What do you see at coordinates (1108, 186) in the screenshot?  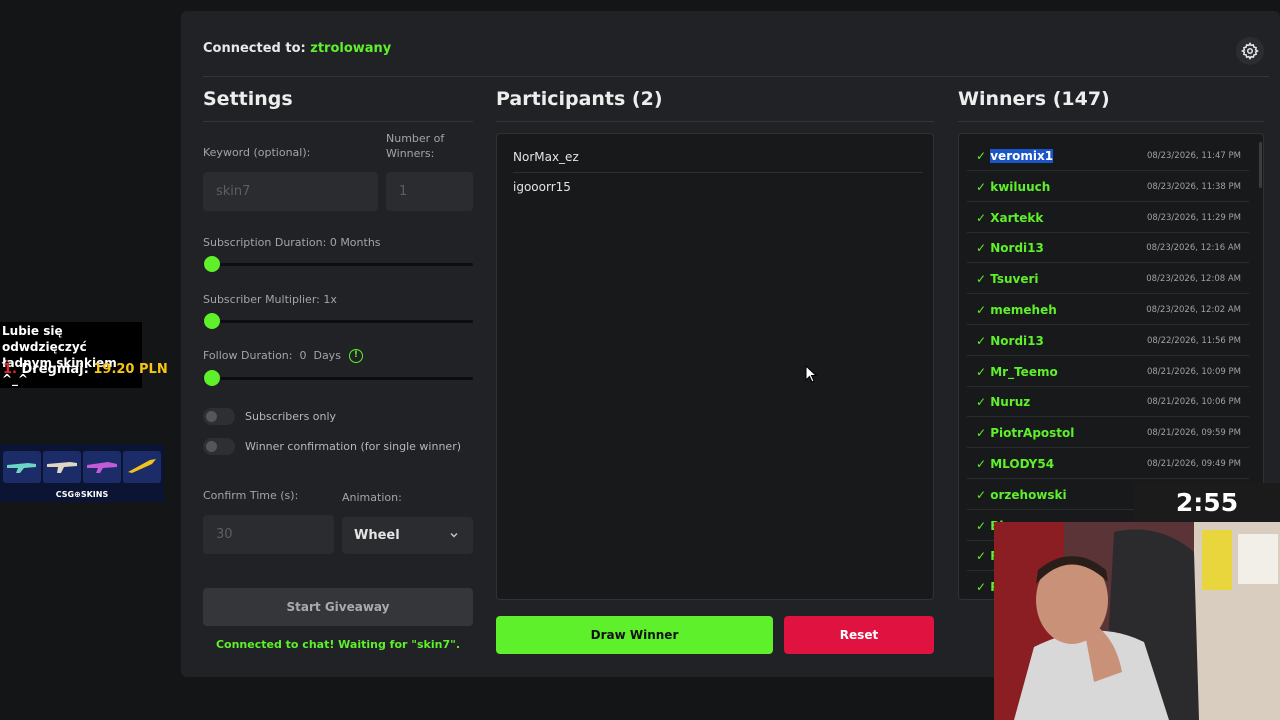 I see `winner-row: ✓ kwiluuch 08/23/2026, 11:38 PM` at bounding box center [1108, 186].